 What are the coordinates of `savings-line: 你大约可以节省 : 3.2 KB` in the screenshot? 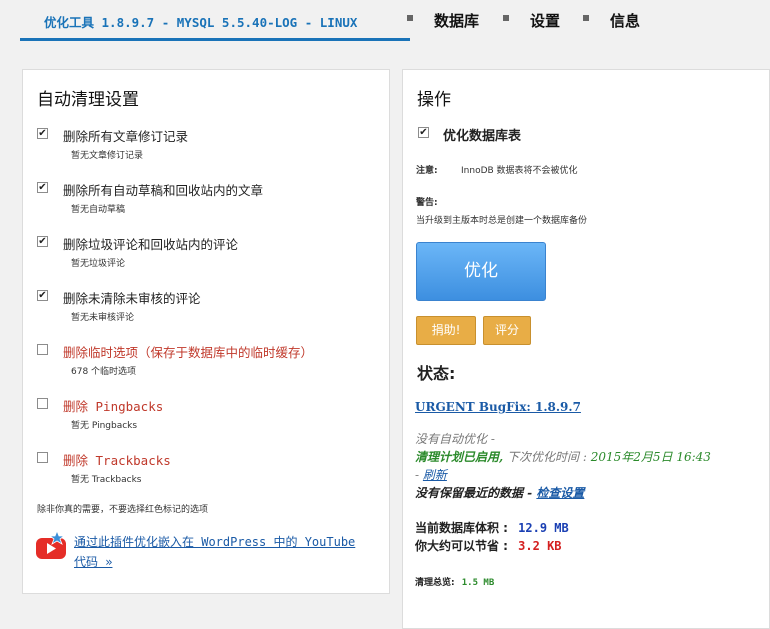 It's located at (488, 545).